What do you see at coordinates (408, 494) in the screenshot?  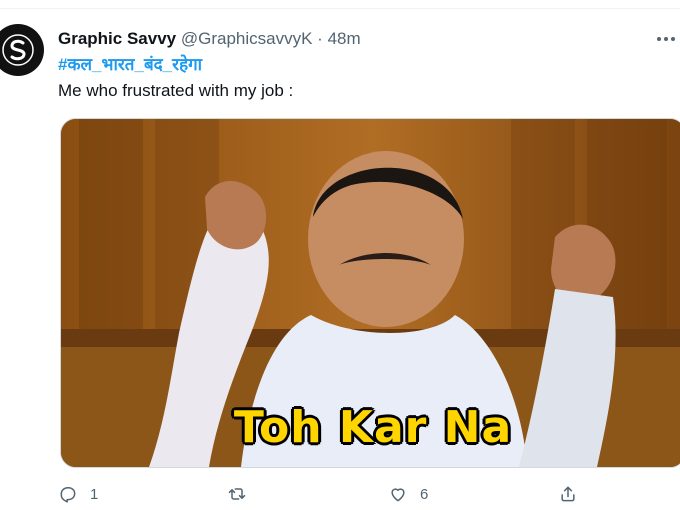 I see `like-button: 6` at bounding box center [408, 494].